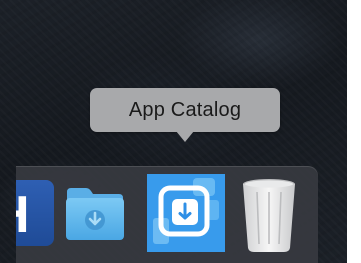 Image resolution: width=361 pixels, height=263 pixels. I want to click on tooltip-label: App Catalog, so click(185, 109).